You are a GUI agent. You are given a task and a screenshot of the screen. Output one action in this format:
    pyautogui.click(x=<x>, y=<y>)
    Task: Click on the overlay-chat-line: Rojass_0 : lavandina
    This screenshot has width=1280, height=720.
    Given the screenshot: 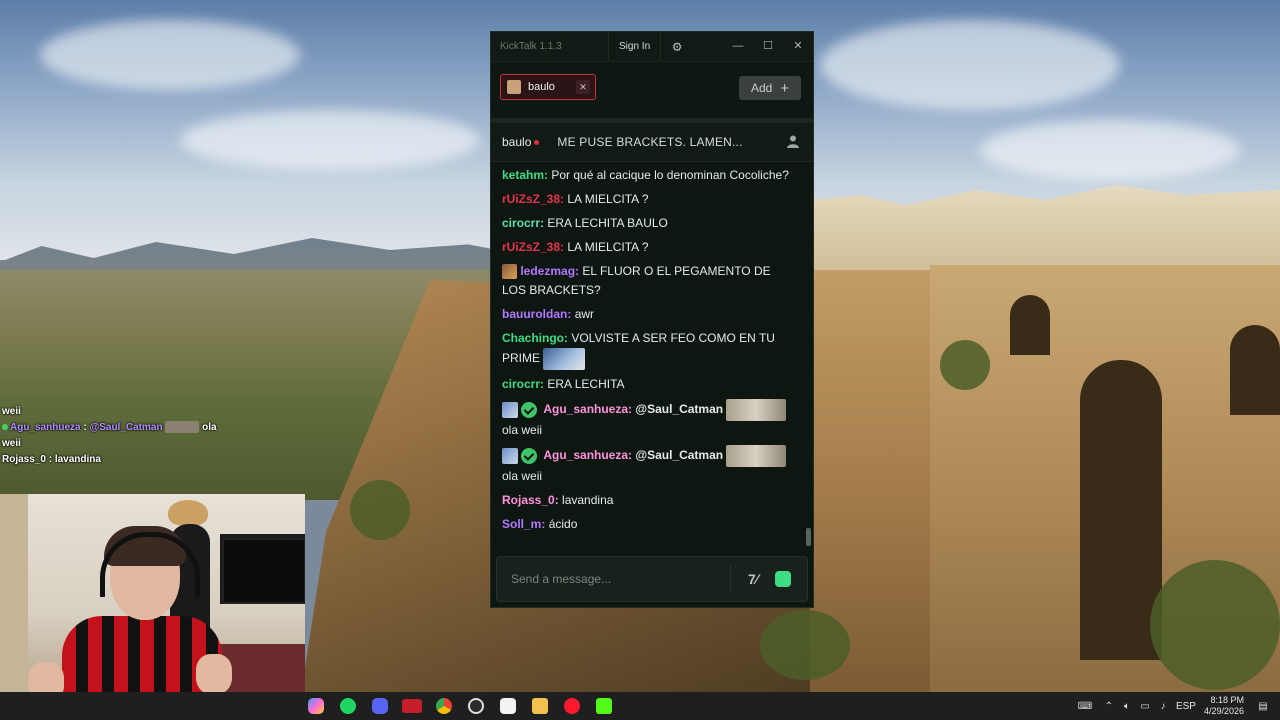 What is the action you would take?
    pyautogui.click(x=51, y=459)
    